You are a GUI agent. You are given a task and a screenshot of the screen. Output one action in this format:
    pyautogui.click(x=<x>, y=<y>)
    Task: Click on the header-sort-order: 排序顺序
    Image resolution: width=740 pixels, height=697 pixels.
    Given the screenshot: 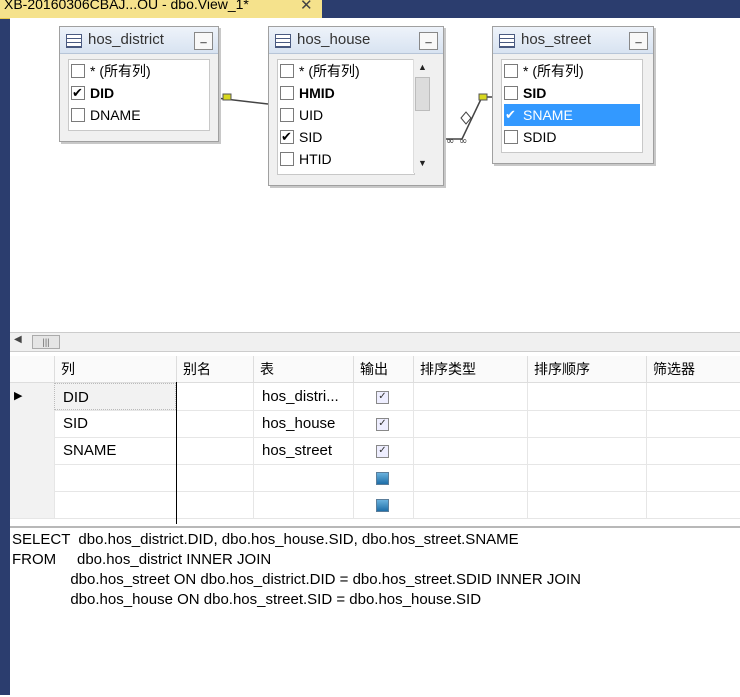 What is the action you would take?
    pyautogui.click(x=586, y=369)
    